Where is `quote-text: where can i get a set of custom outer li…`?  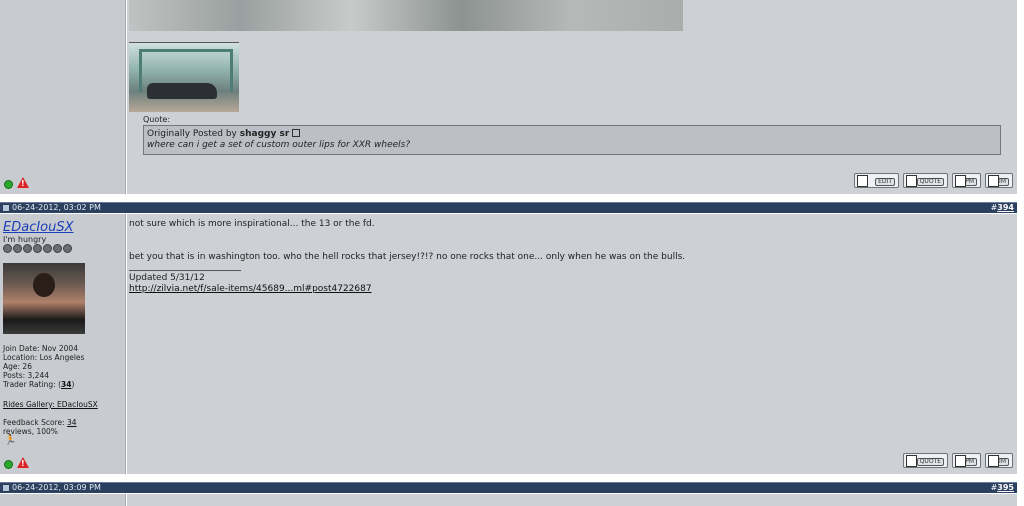 quote-text: where can i get a set of custom outer li… is located at coordinates (279, 145).